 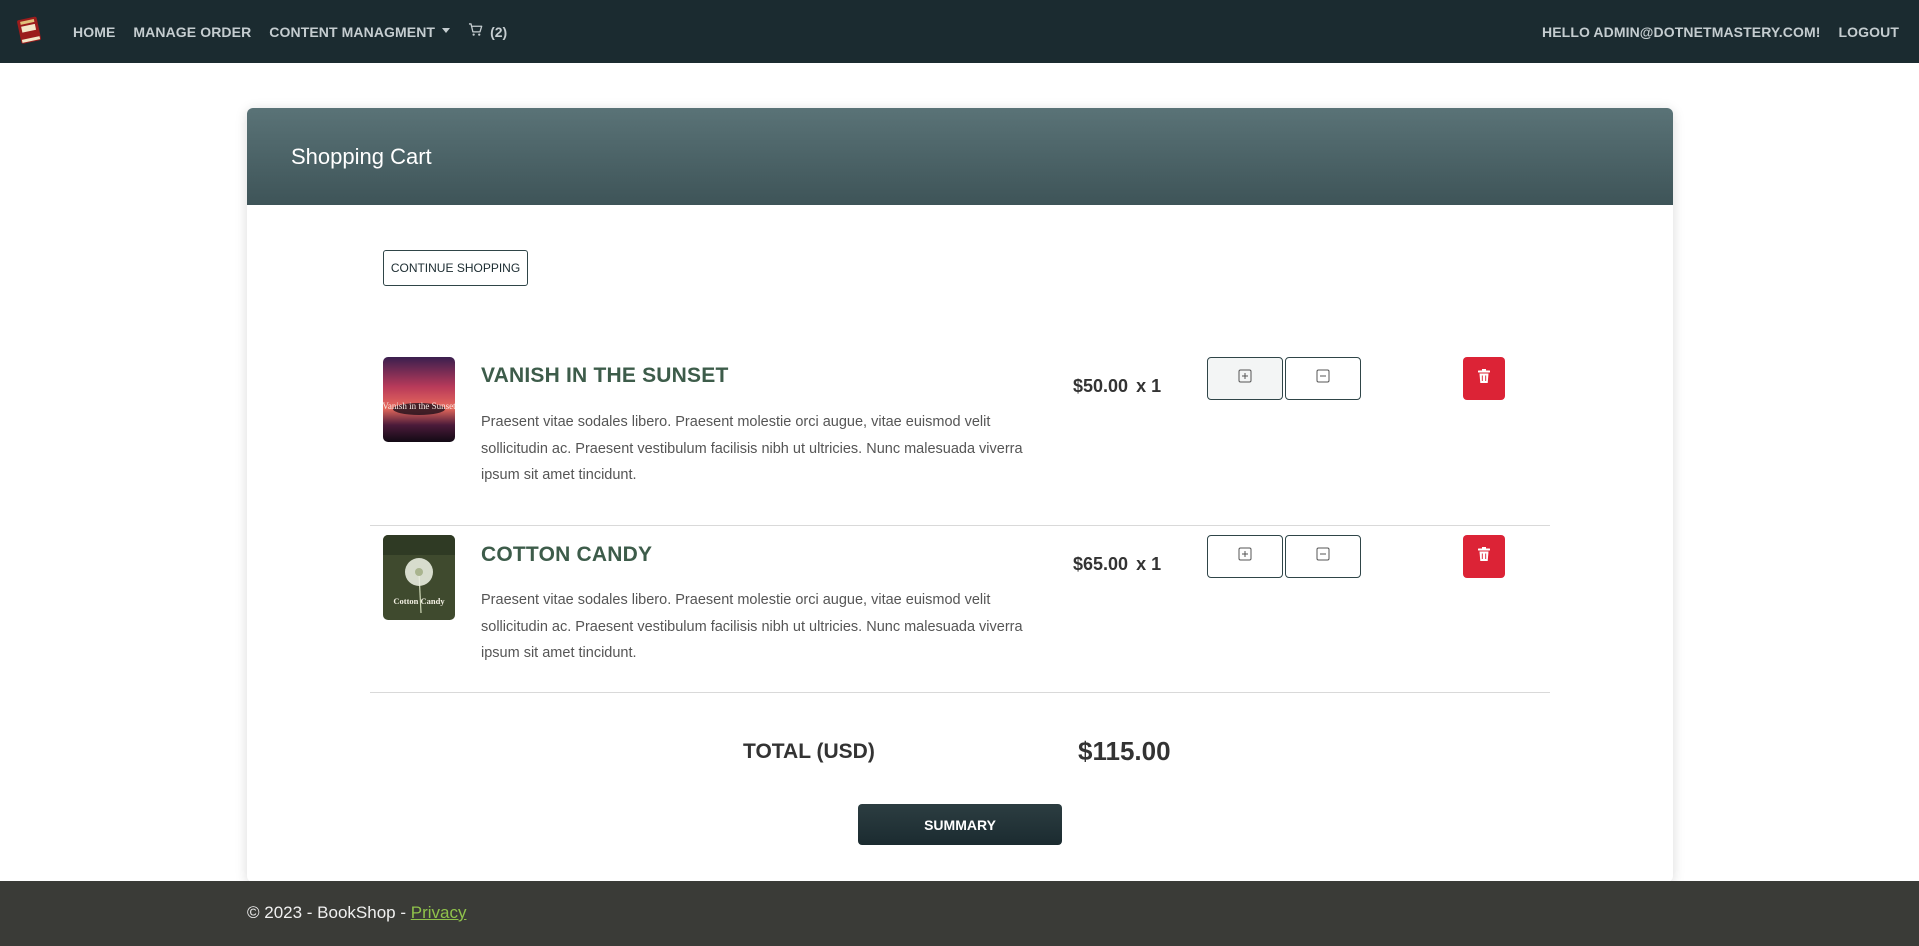 What do you see at coordinates (1124, 751) in the screenshot?
I see `total-value: $115.00` at bounding box center [1124, 751].